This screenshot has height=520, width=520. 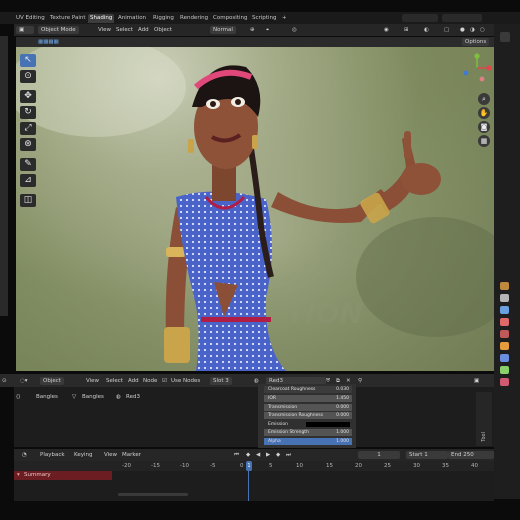 I want to click on cursor-icon: ⊙, so click(x=28, y=76).